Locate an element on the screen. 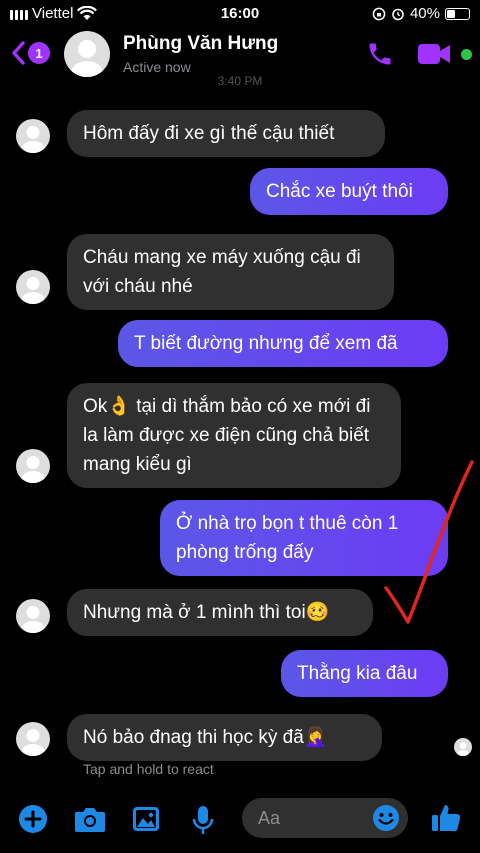  battery-icon is located at coordinates (457, 13).